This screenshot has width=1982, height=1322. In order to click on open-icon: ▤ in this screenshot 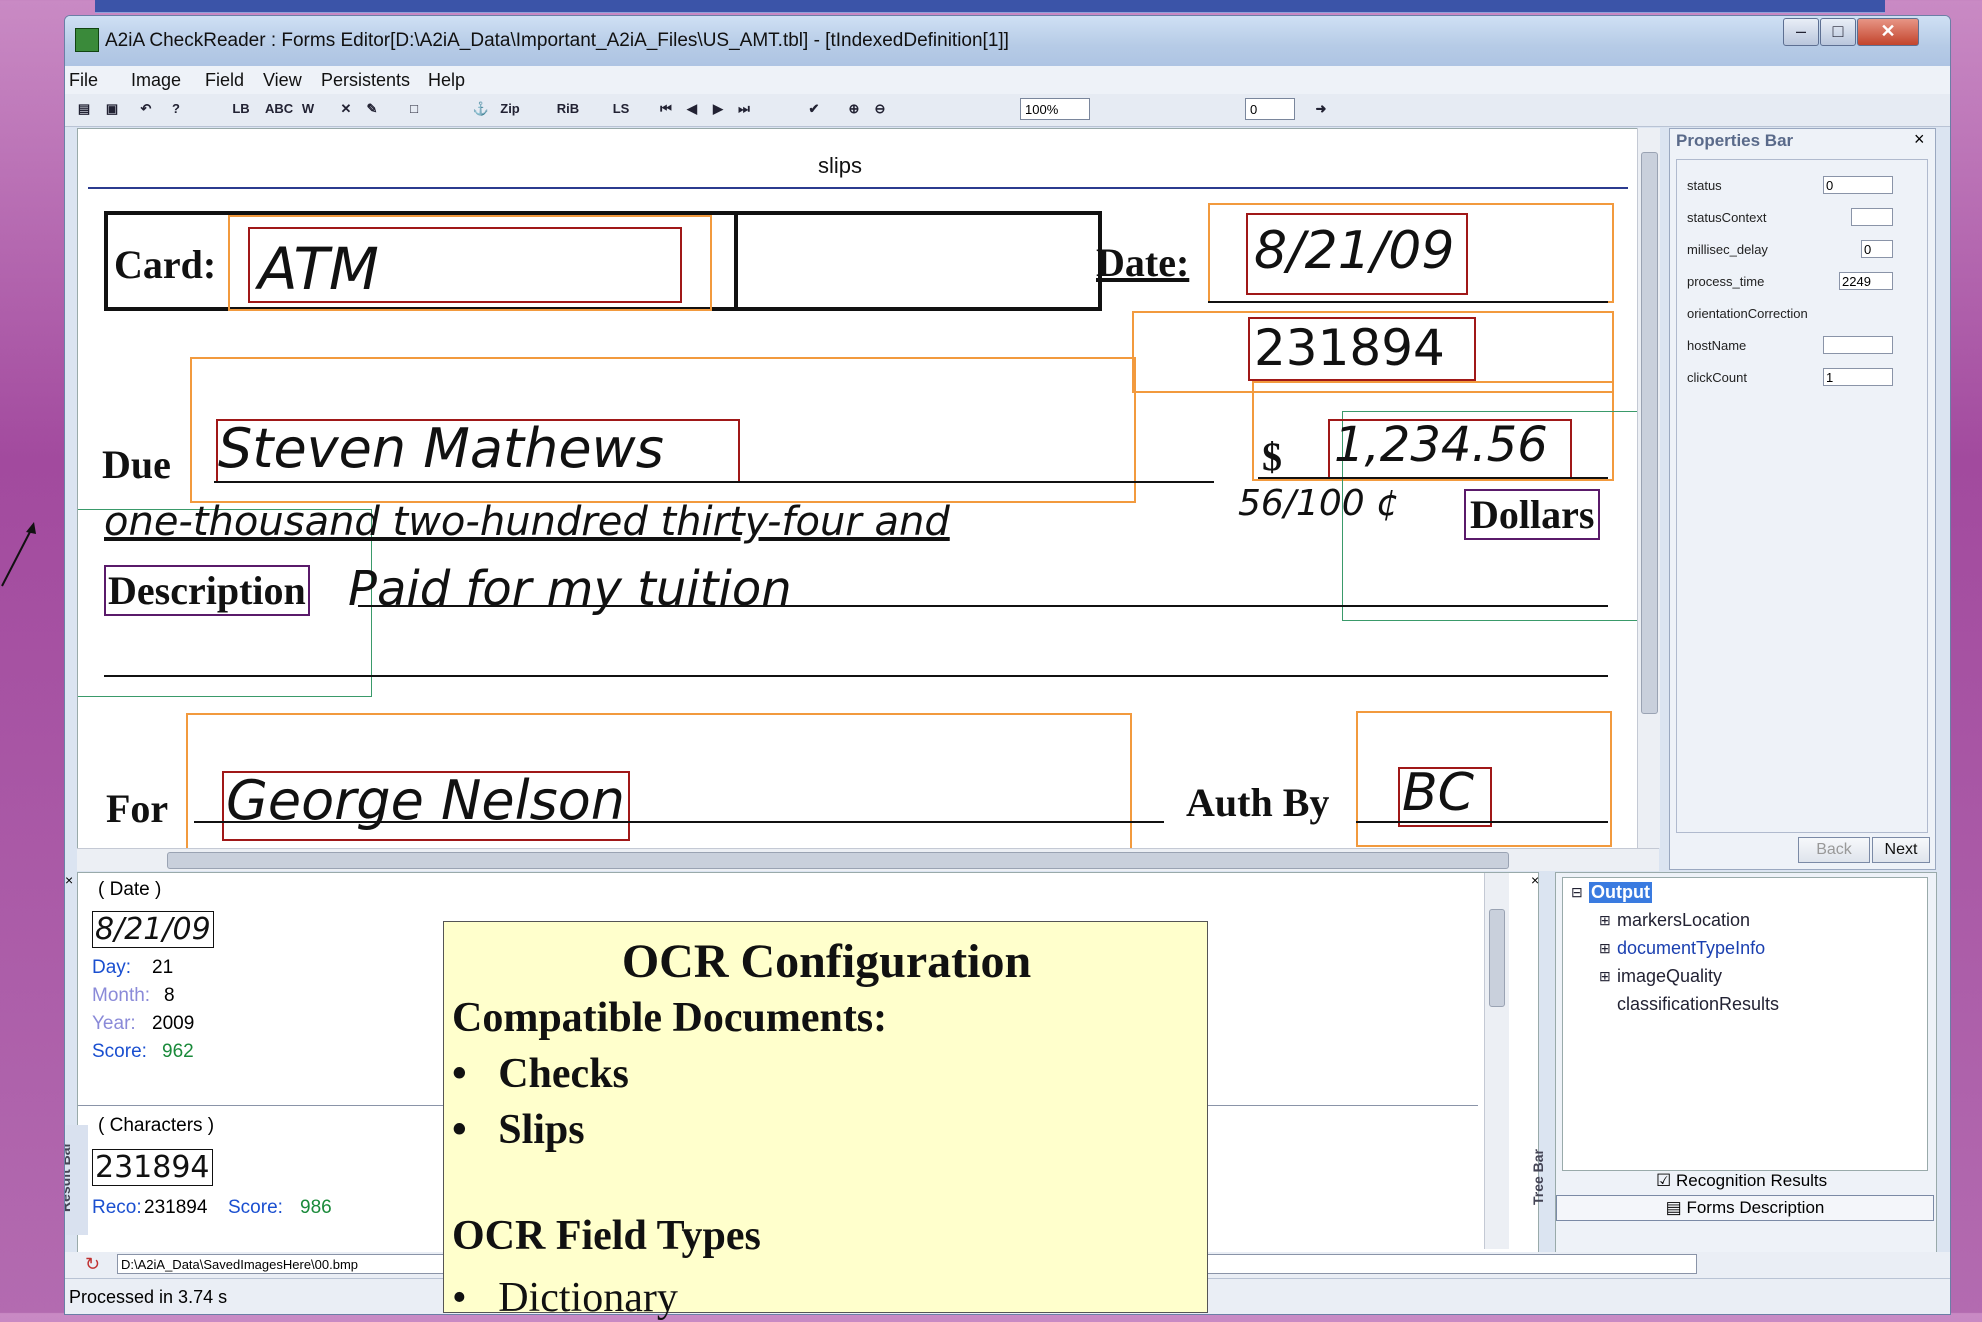, I will do `click(84, 109)`.